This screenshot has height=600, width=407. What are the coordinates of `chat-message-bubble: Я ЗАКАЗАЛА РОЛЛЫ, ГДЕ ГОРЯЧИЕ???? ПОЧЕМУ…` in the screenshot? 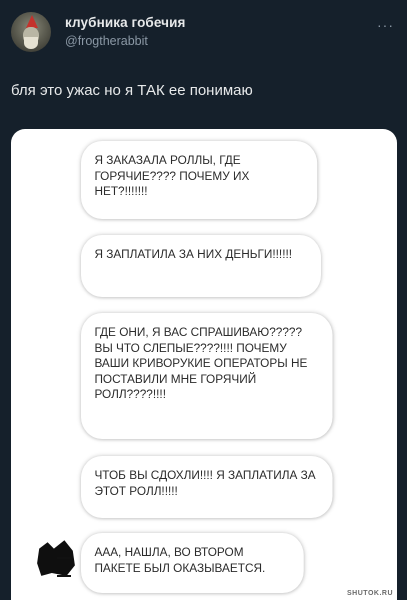 It's located at (199, 180).